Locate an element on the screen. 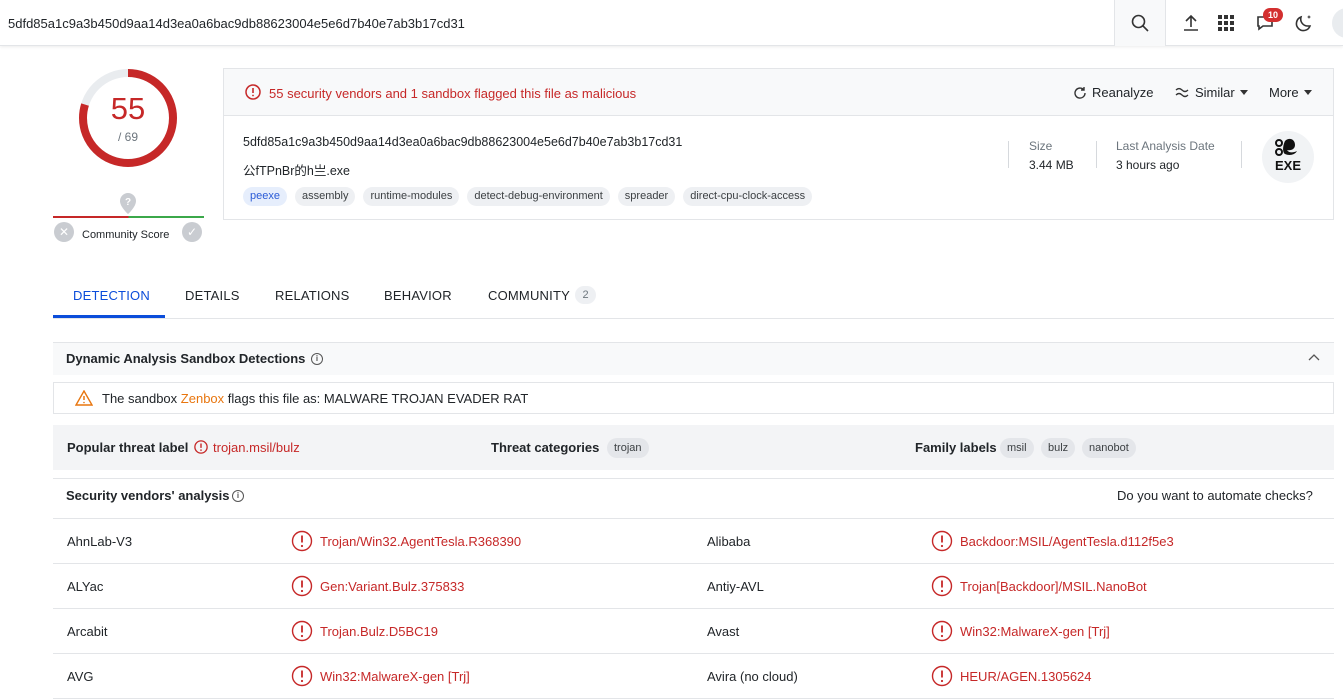  vendor-name: Avira (no cloud) is located at coordinates (752, 676).